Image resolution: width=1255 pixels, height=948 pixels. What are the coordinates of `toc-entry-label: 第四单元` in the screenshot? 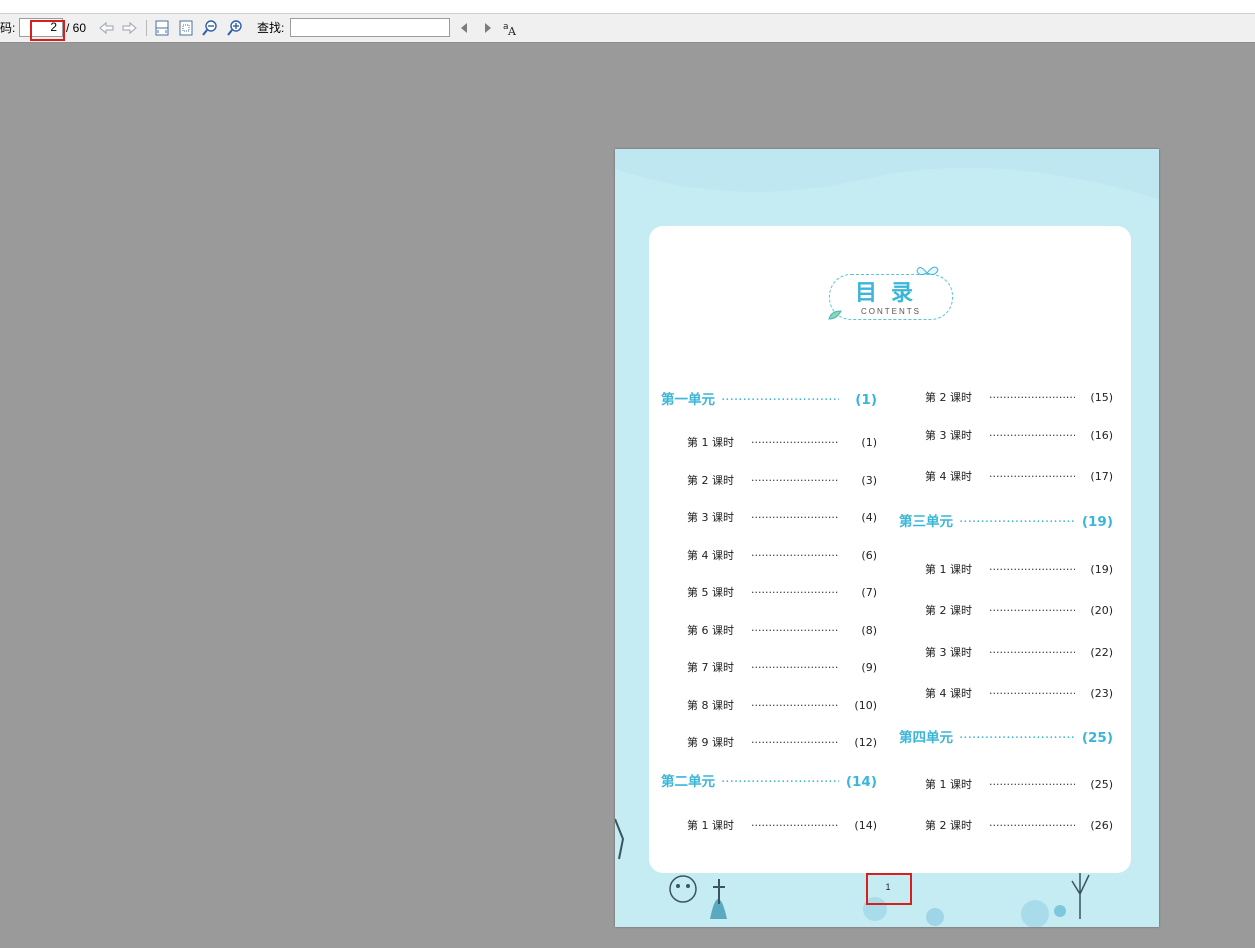 It's located at (926, 738).